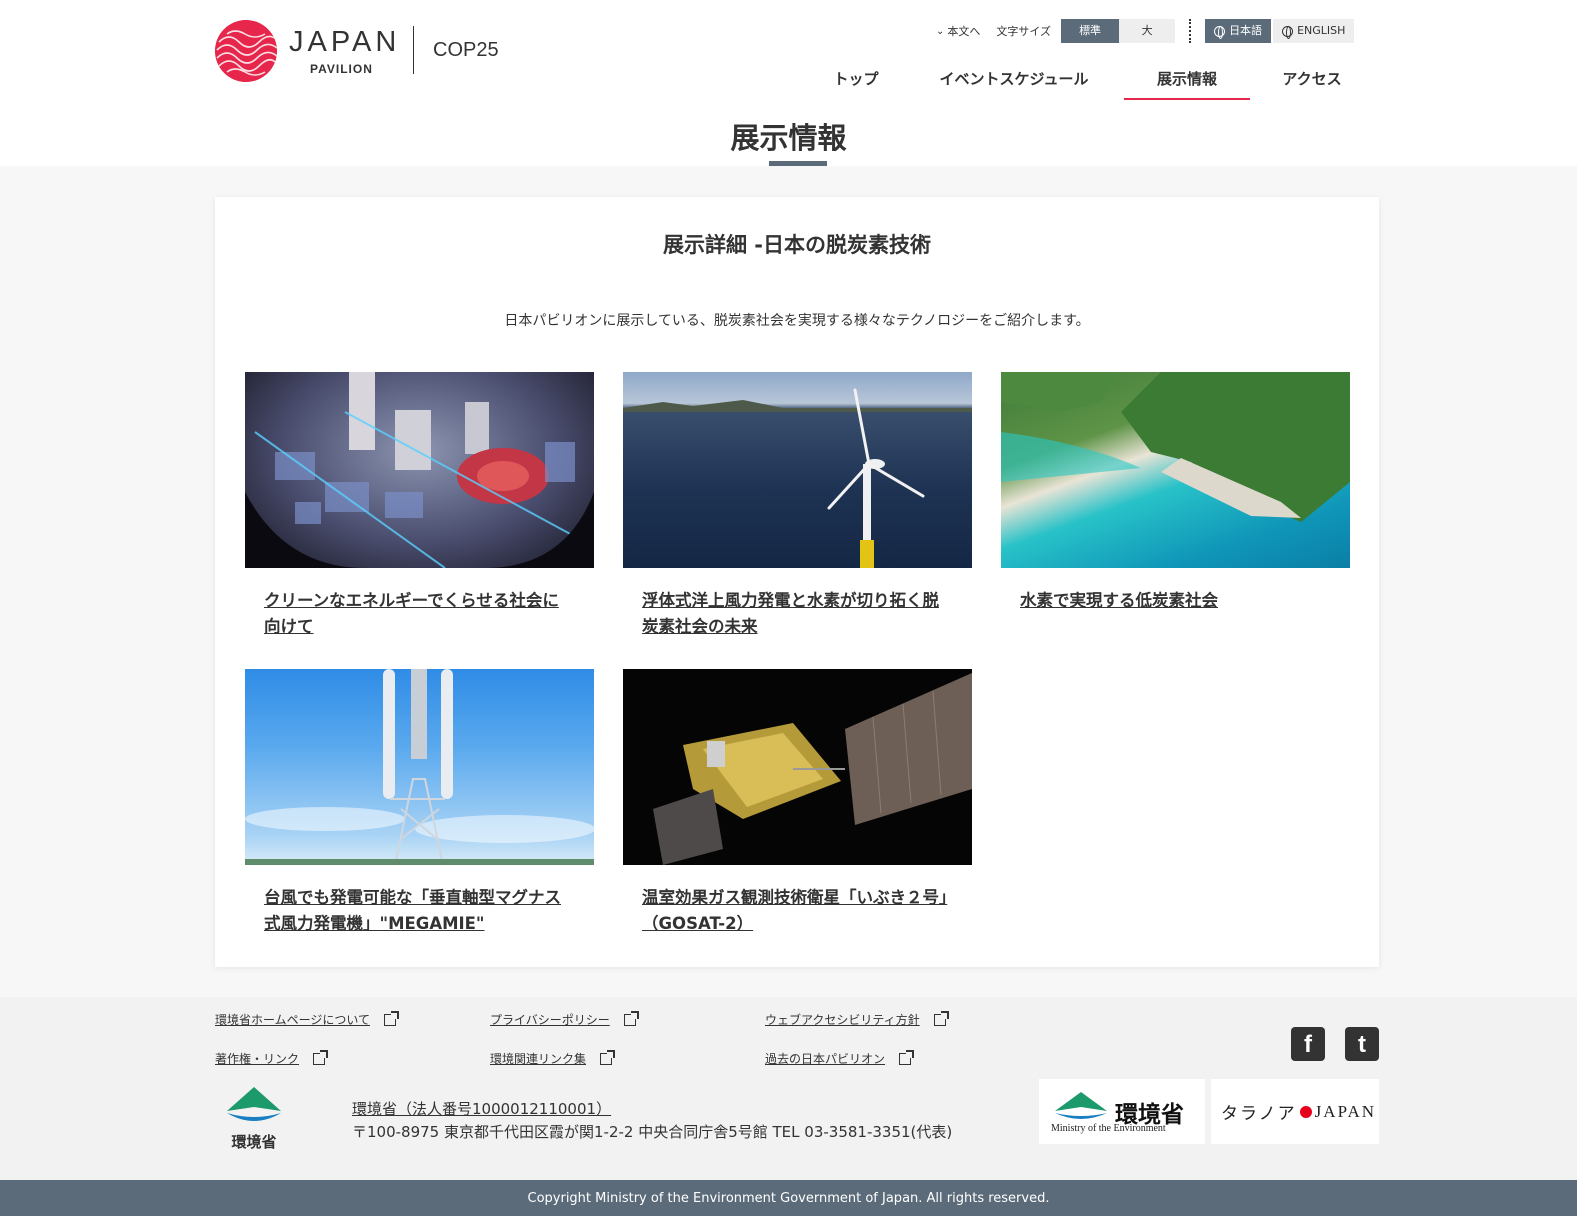 This screenshot has height=1216, width=1577. What do you see at coordinates (1108, 1128) in the screenshot?
I see `moe-banner-en: Ministry of the Environment` at bounding box center [1108, 1128].